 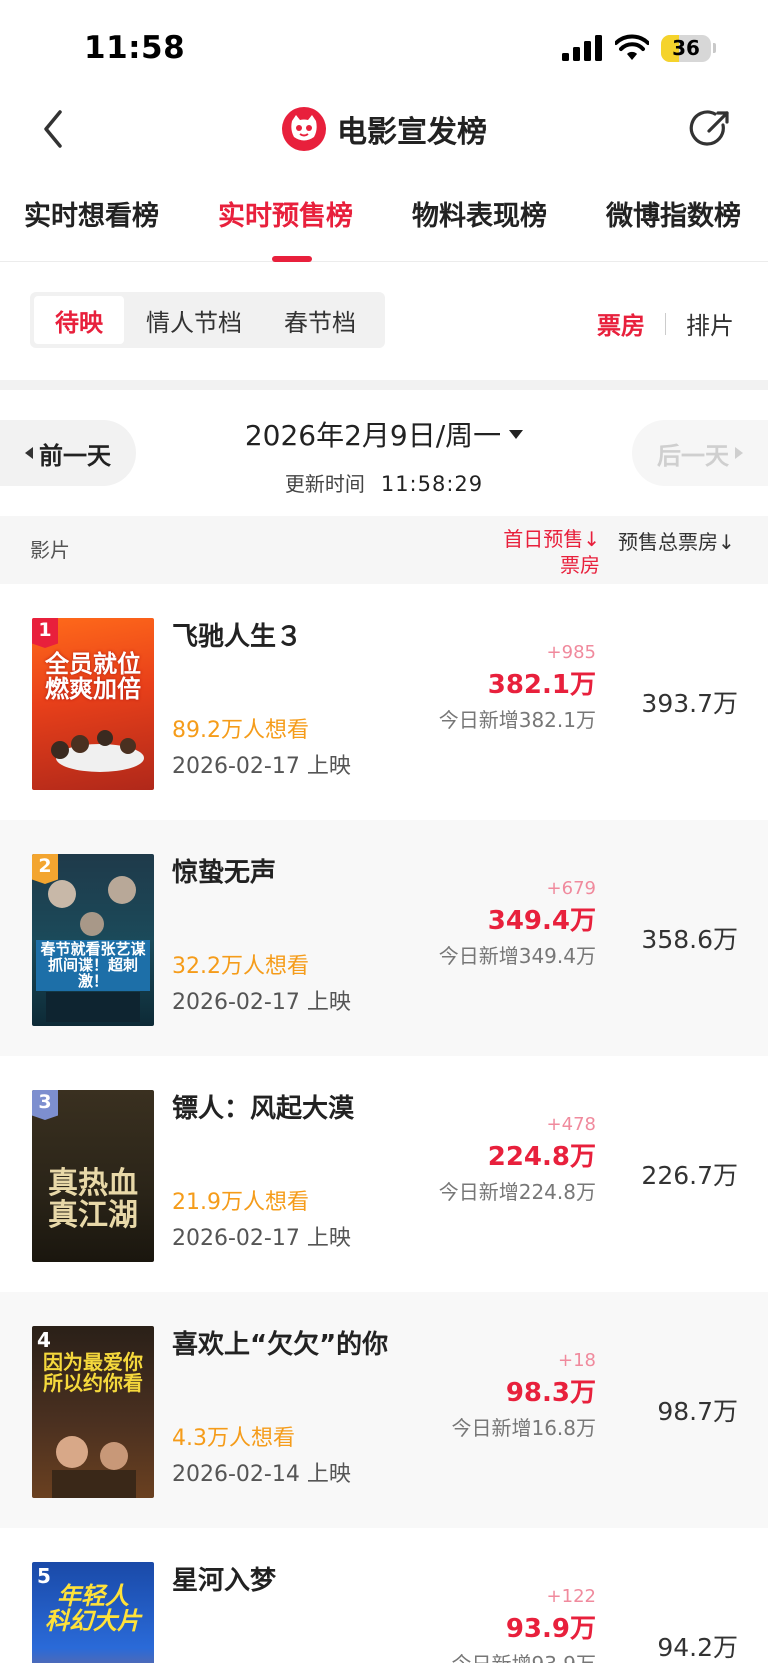 I want to click on table-header: 影片 首日预售↓ 票房 预售总票房↓, so click(x=384, y=550).